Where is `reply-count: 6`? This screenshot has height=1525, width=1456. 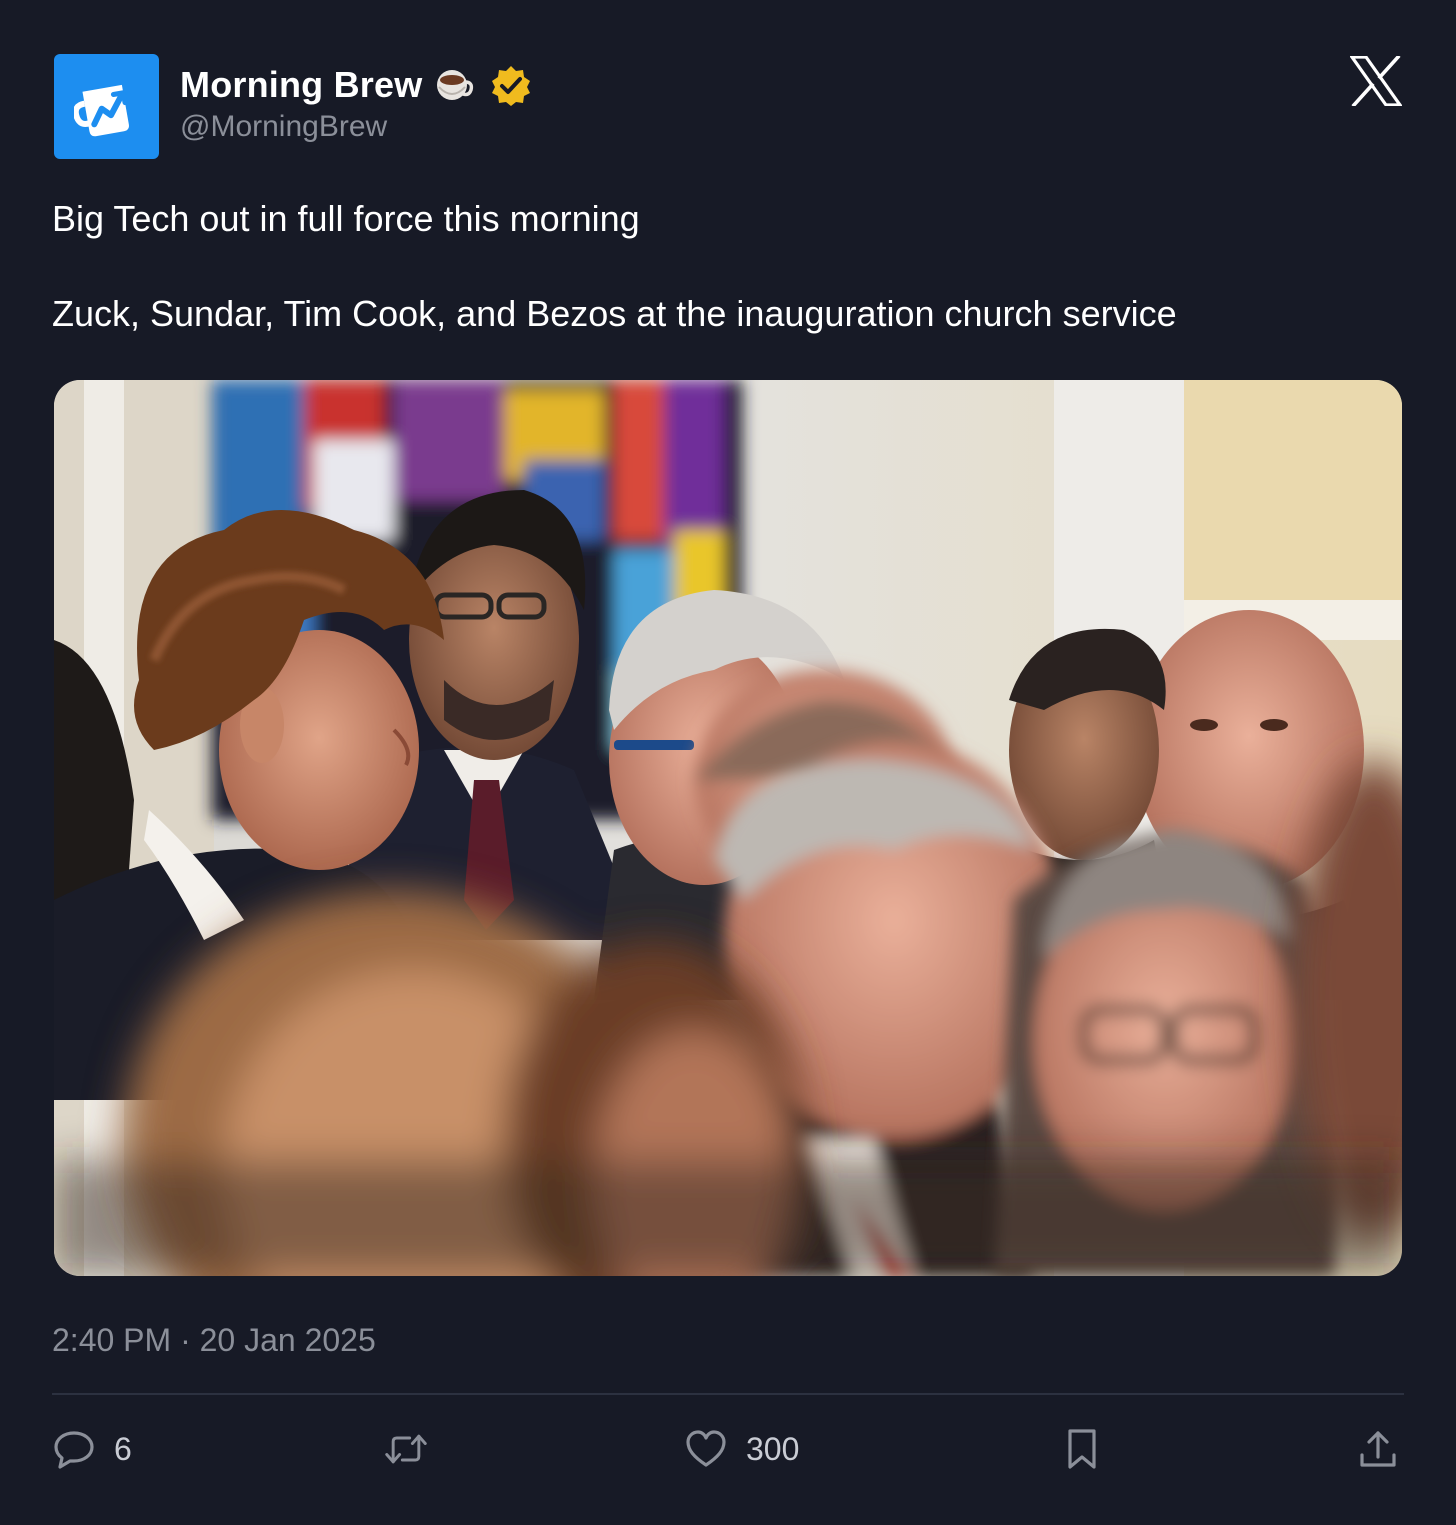 reply-count: 6 is located at coordinates (123, 1448).